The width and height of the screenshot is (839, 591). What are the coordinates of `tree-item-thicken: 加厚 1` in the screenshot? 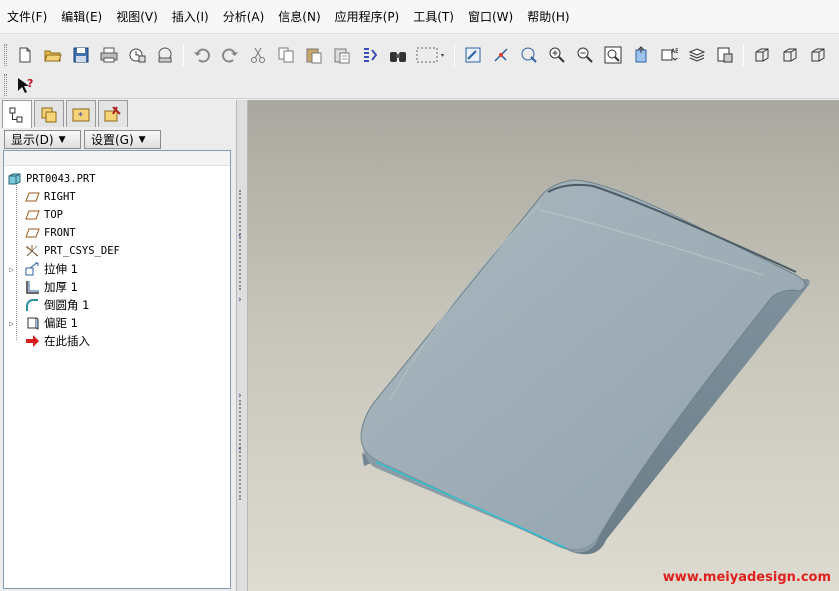 It's located at (117, 287).